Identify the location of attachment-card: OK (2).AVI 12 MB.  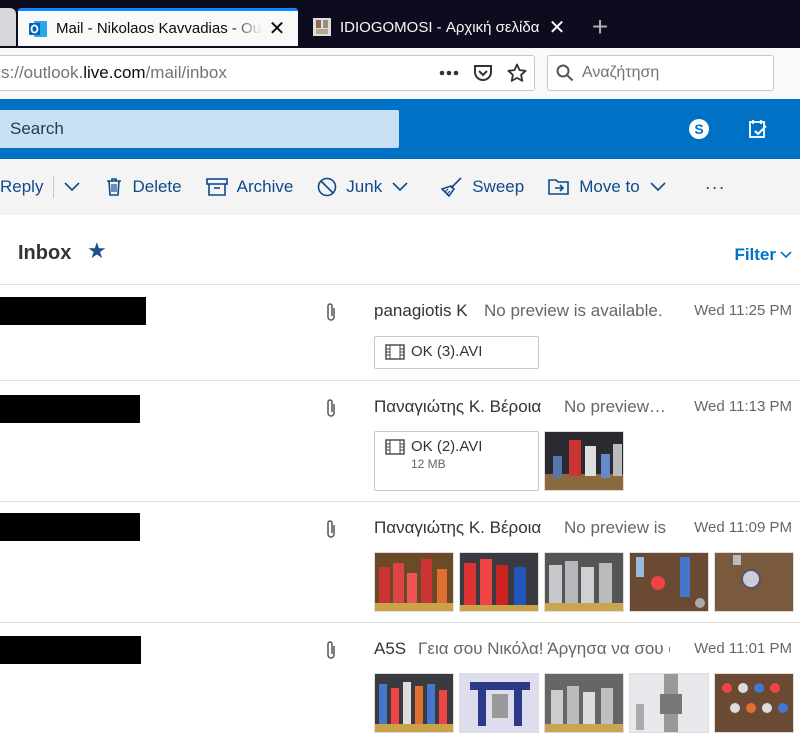
(456, 461).